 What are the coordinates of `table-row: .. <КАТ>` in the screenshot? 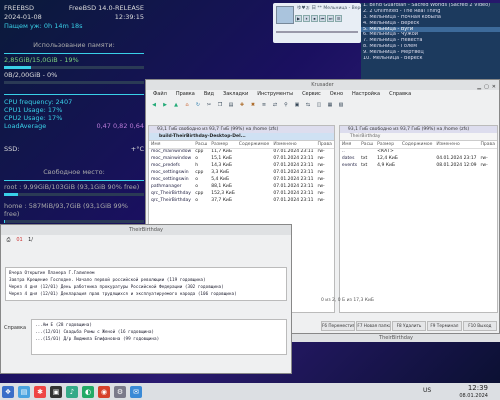 It's located at (418, 151).